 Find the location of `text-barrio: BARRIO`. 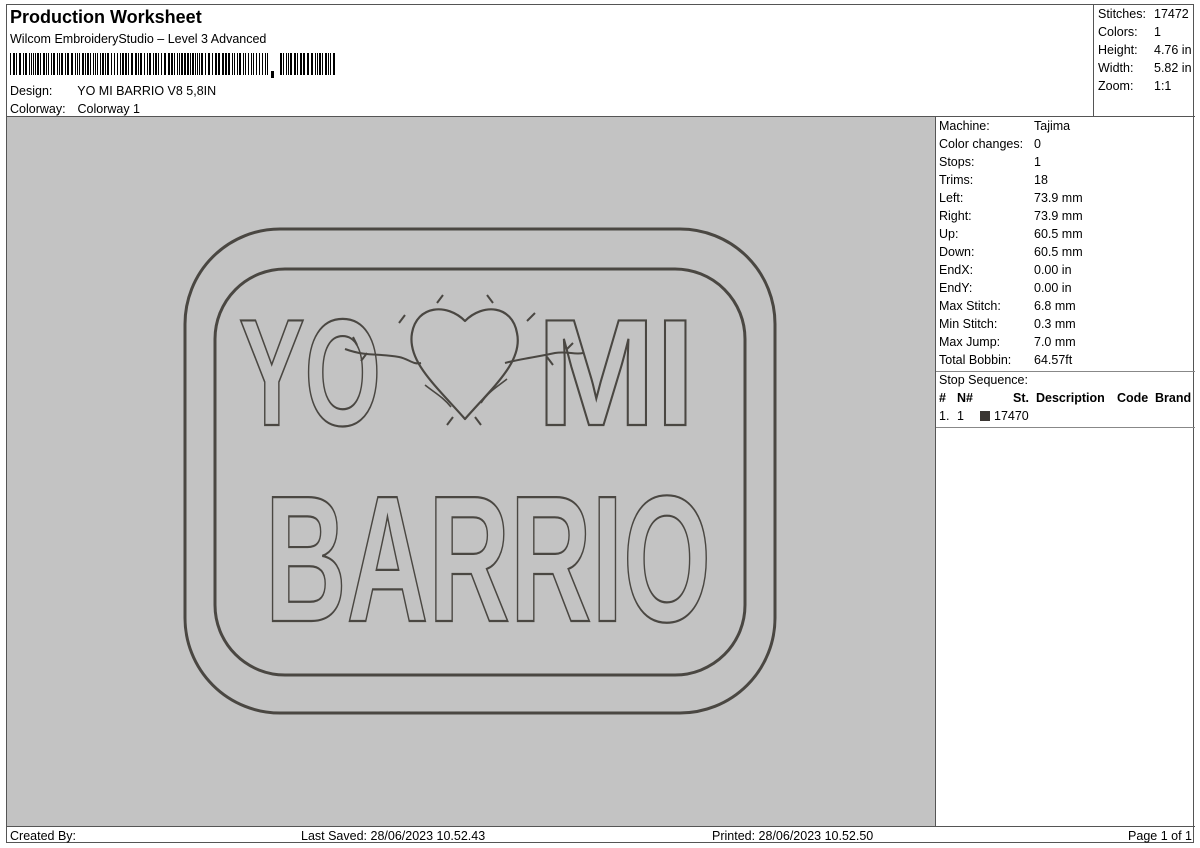

text-barrio: BARRIO is located at coordinates (488, 559).